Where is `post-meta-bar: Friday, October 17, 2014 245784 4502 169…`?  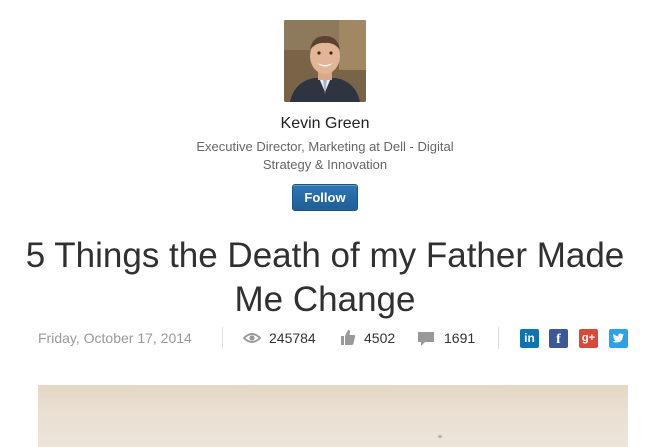
post-meta-bar: Friday, October 17, 2014 245784 4502 169… is located at coordinates (334, 338).